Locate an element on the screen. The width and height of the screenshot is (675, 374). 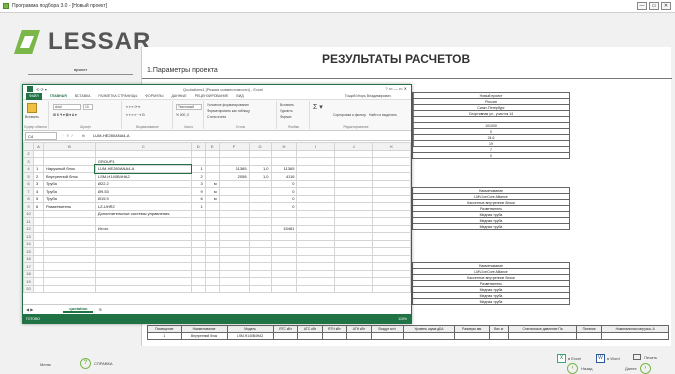
insert-cells-button: Вставить is located at coordinates (287, 105).